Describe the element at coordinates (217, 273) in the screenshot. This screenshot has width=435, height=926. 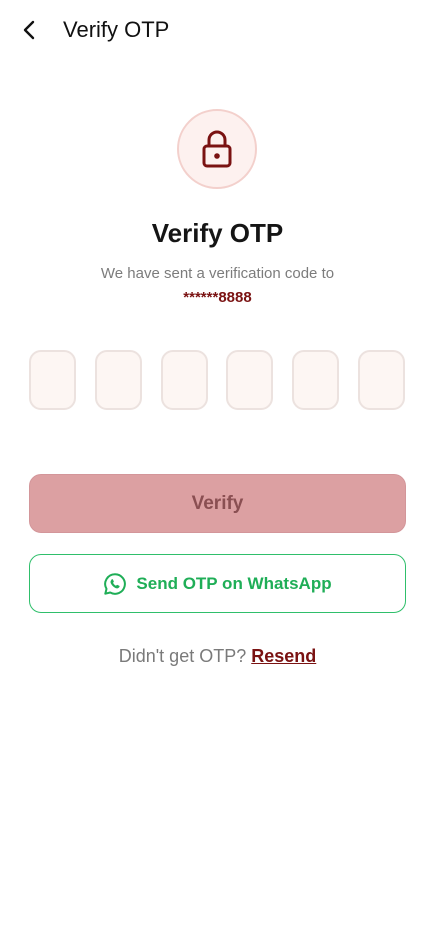
I see `verification-message: We have sent a verification code to` at that location.